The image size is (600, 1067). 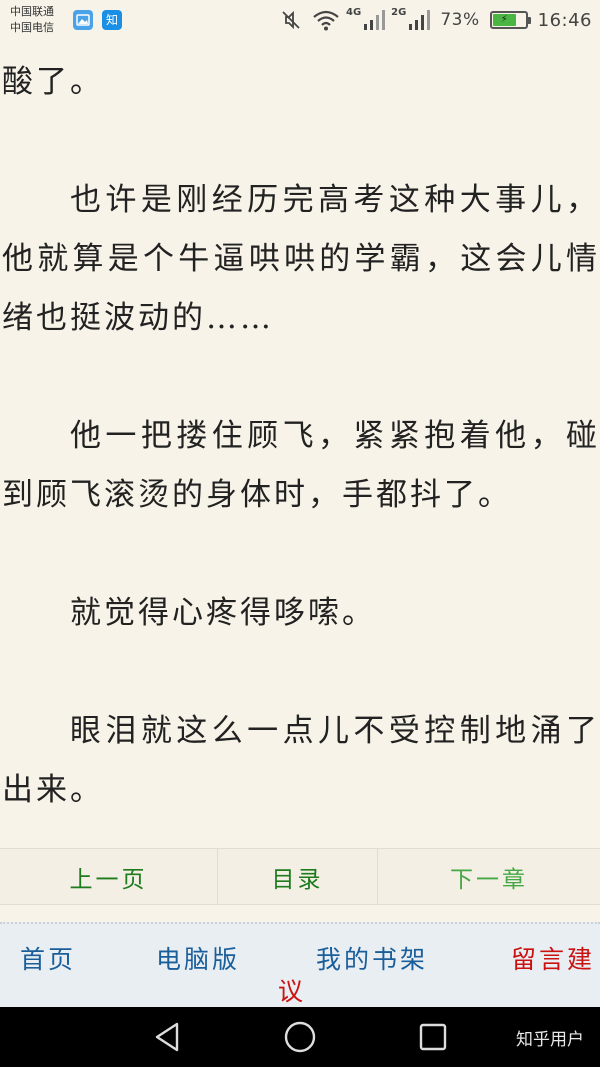 What do you see at coordinates (109, 876) in the screenshot?
I see `prev-page-button: 上一页` at bounding box center [109, 876].